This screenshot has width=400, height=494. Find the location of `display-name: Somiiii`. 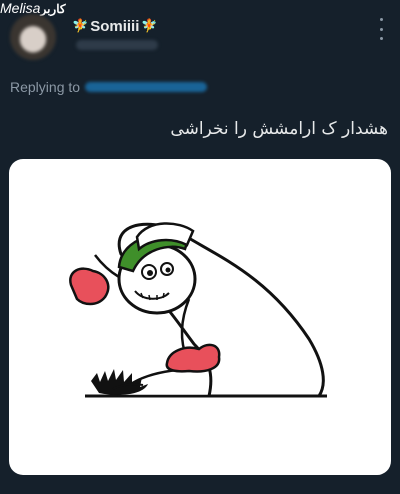

display-name: Somiiii is located at coordinates (114, 26).